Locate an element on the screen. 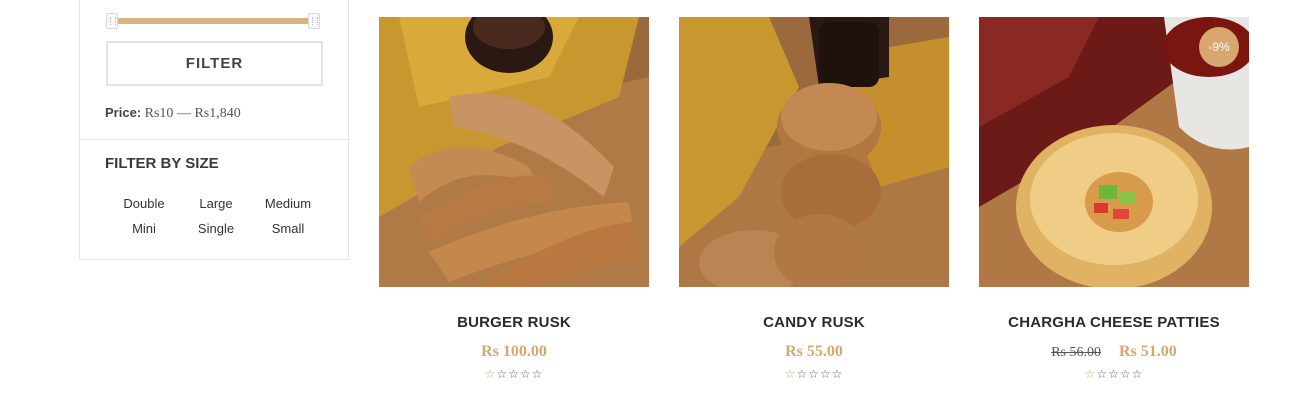 This screenshot has height=409, width=1301. size-option-double: Double is located at coordinates (144, 204).